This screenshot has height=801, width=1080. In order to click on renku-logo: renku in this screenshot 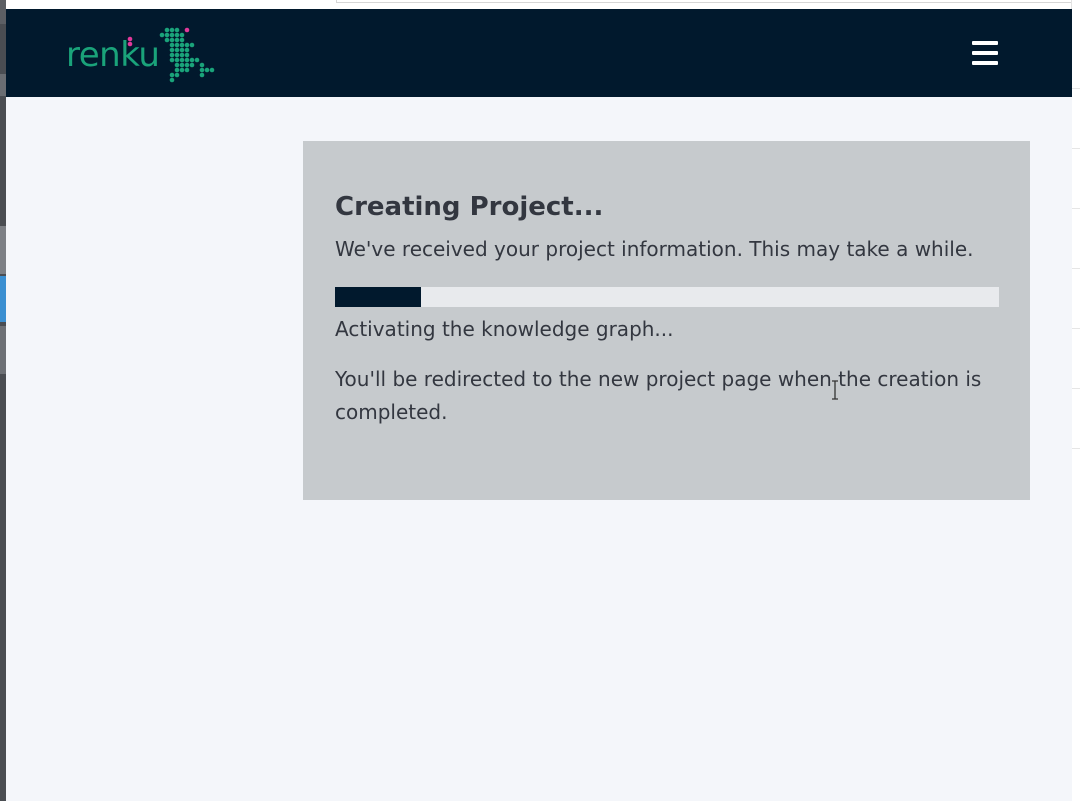, I will do `click(146, 53)`.